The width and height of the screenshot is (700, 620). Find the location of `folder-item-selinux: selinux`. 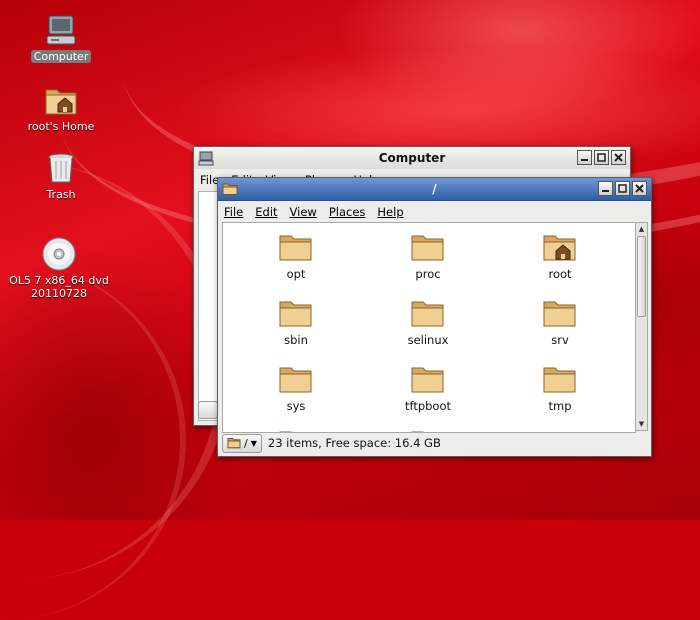

folder-item-selinux: selinux is located at coordinates (428, 322).